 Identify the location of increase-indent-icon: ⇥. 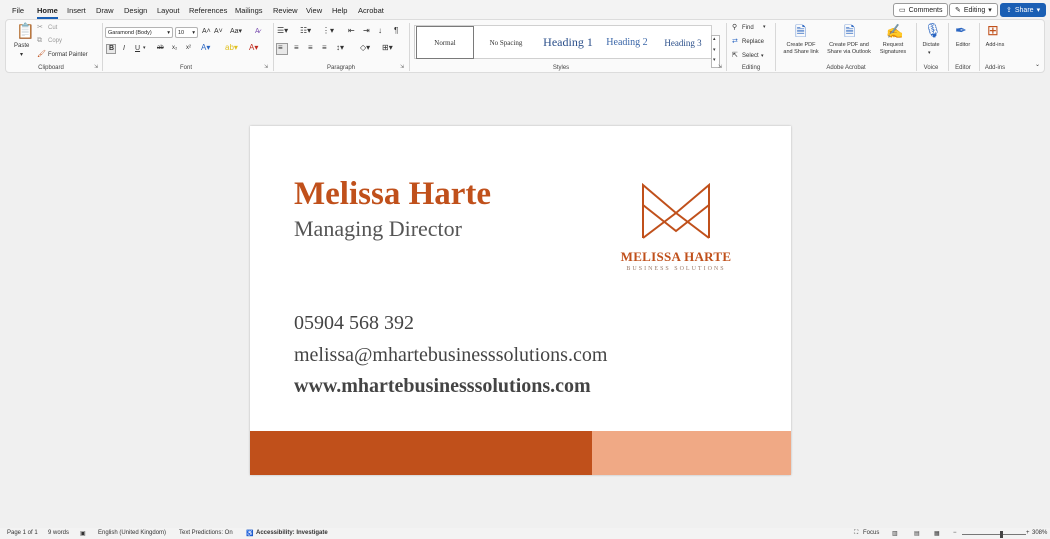
(366, 31).